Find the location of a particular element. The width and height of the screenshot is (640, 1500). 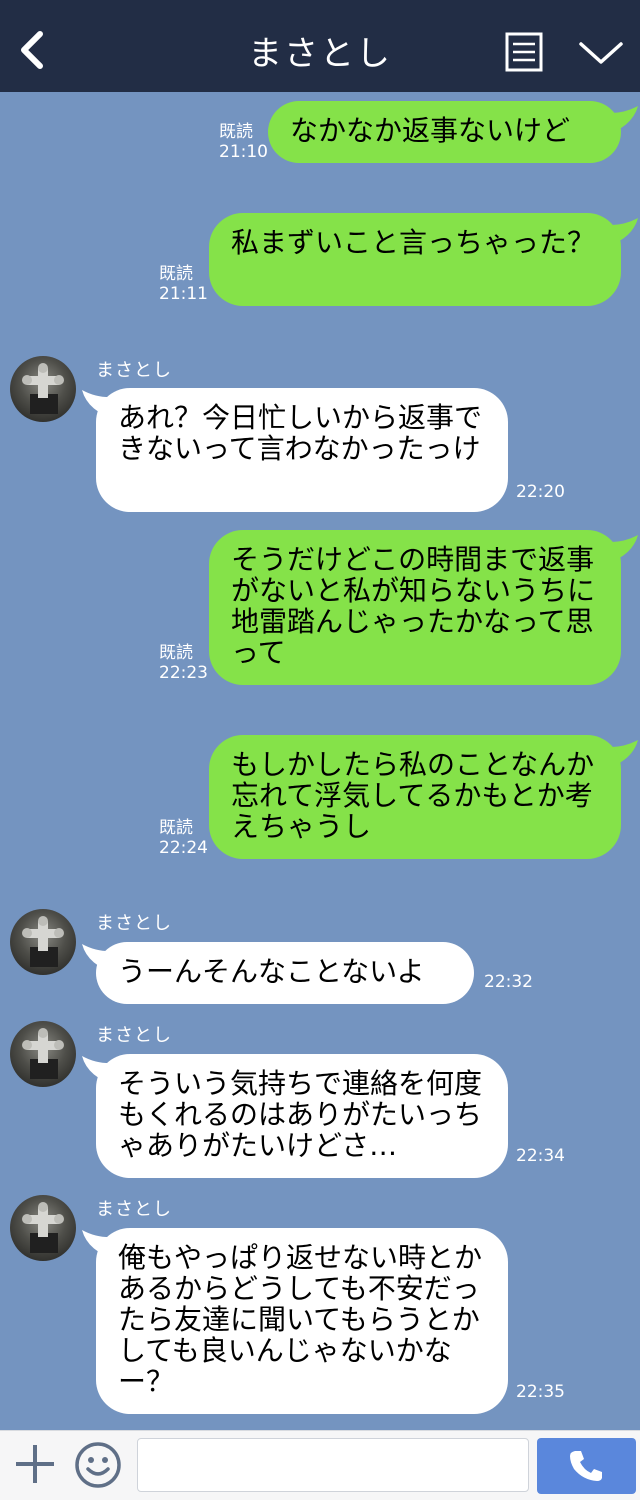

received-message-bubble: あれ？今日忙しいから返事できないって言わなかったっけ is located at coordinates (302, 450).